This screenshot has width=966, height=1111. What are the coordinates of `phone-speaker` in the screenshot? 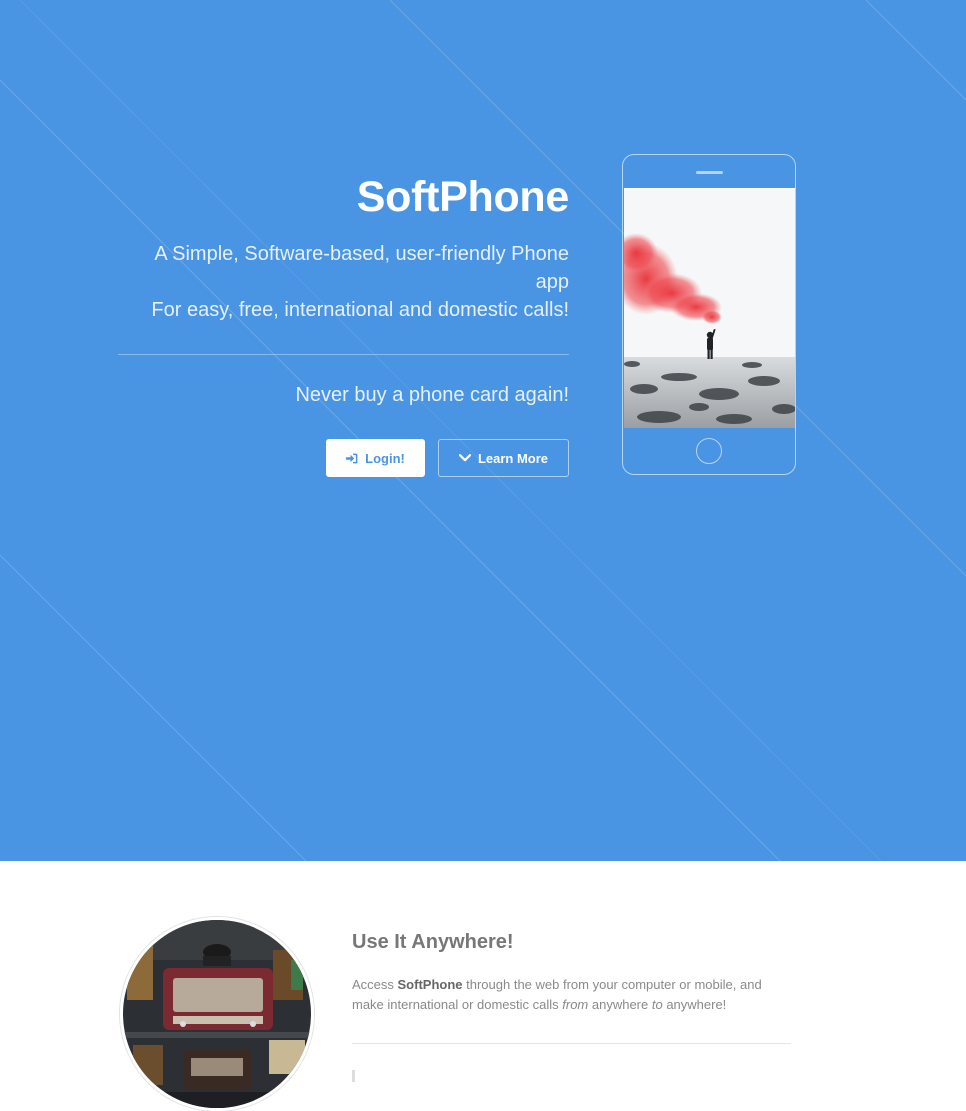 It's located at (709, 172).